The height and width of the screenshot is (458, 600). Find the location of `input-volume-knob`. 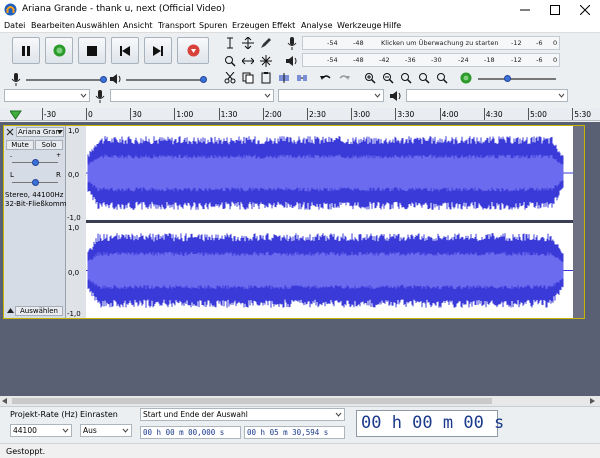

input-volume-knob is located at coordinates (103, 79).